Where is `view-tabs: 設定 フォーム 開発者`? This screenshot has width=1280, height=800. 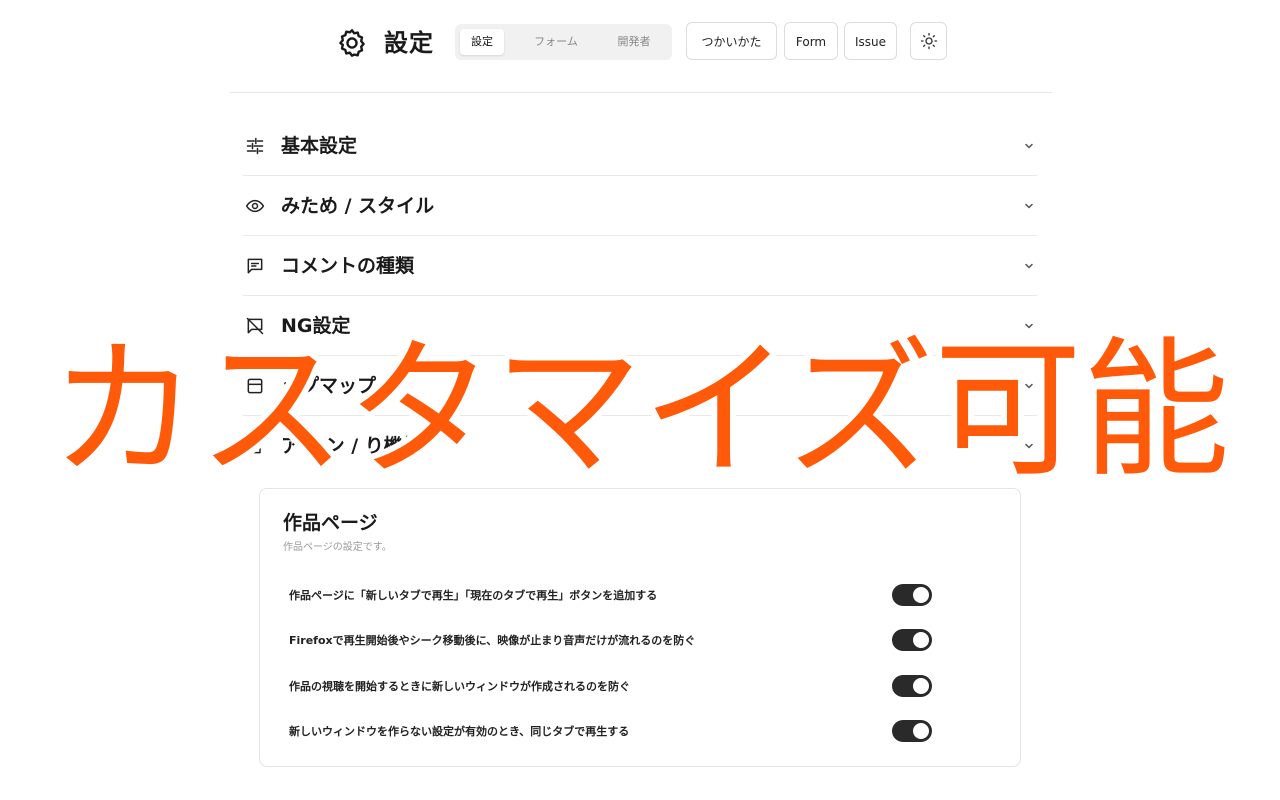
view-tabs: 設定 フォーム 開発者 is located at coordinates (563, 42).